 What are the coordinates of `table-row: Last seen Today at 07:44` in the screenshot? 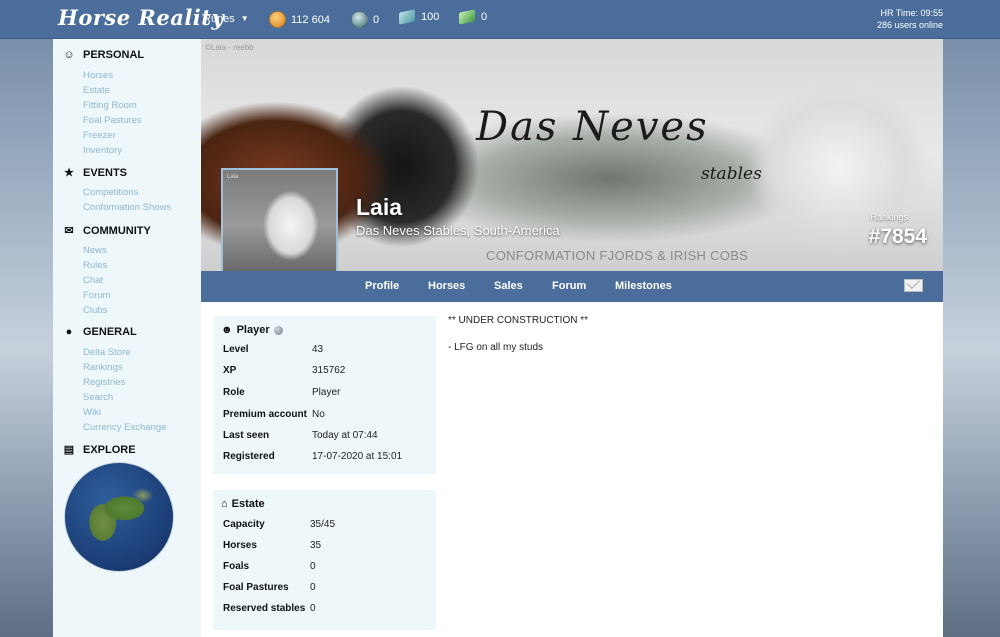 It's located at (300, 435).